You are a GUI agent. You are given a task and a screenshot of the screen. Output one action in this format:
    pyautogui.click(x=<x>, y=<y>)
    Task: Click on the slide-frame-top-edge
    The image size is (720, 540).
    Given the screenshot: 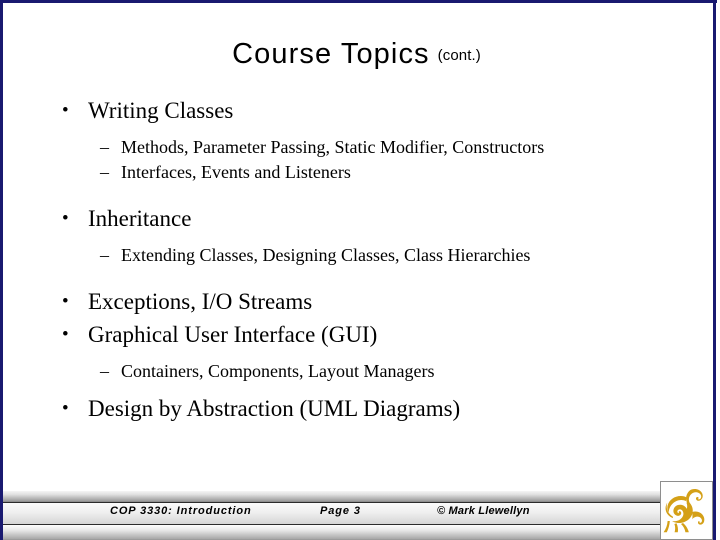 What is the action you would take?
    pyautogui.click(x=358, y=1)
    